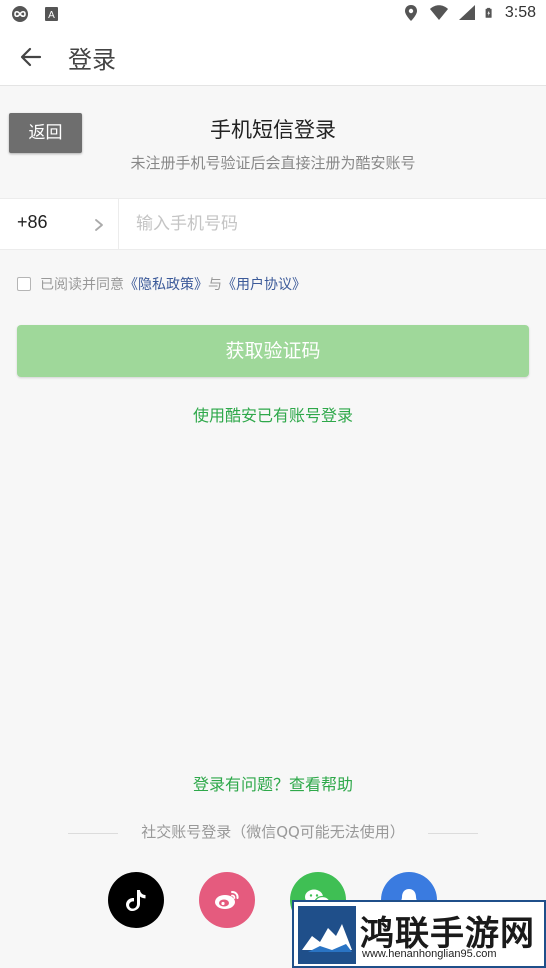 The image size is (546, 968). What do you see at coordinates (273, 14) in the screenshot?
I see `status-bar: A 3:58` at bounding box center [273, 14].